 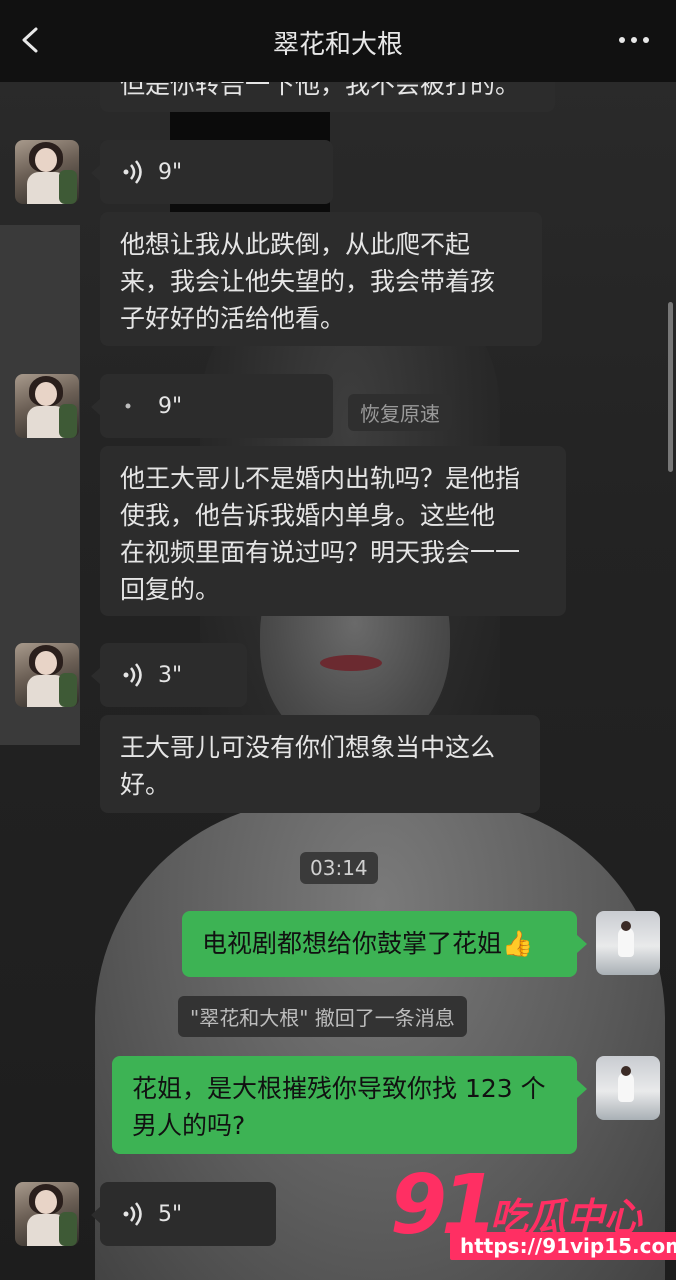 I want to click on voice-playing-icon, so click(x=128, y=406).